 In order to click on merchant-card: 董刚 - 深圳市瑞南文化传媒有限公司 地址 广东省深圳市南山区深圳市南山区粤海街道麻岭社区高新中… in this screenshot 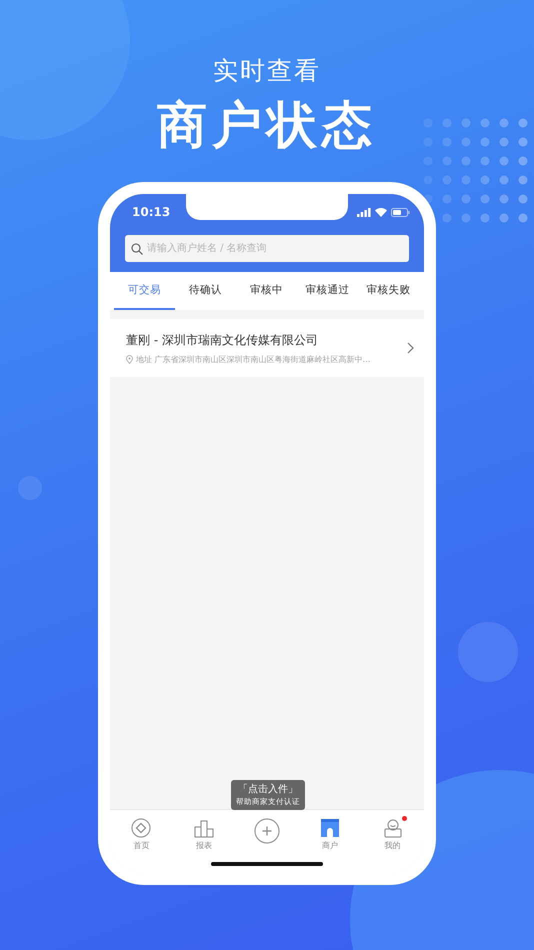, I will do `click(267, 348)`.